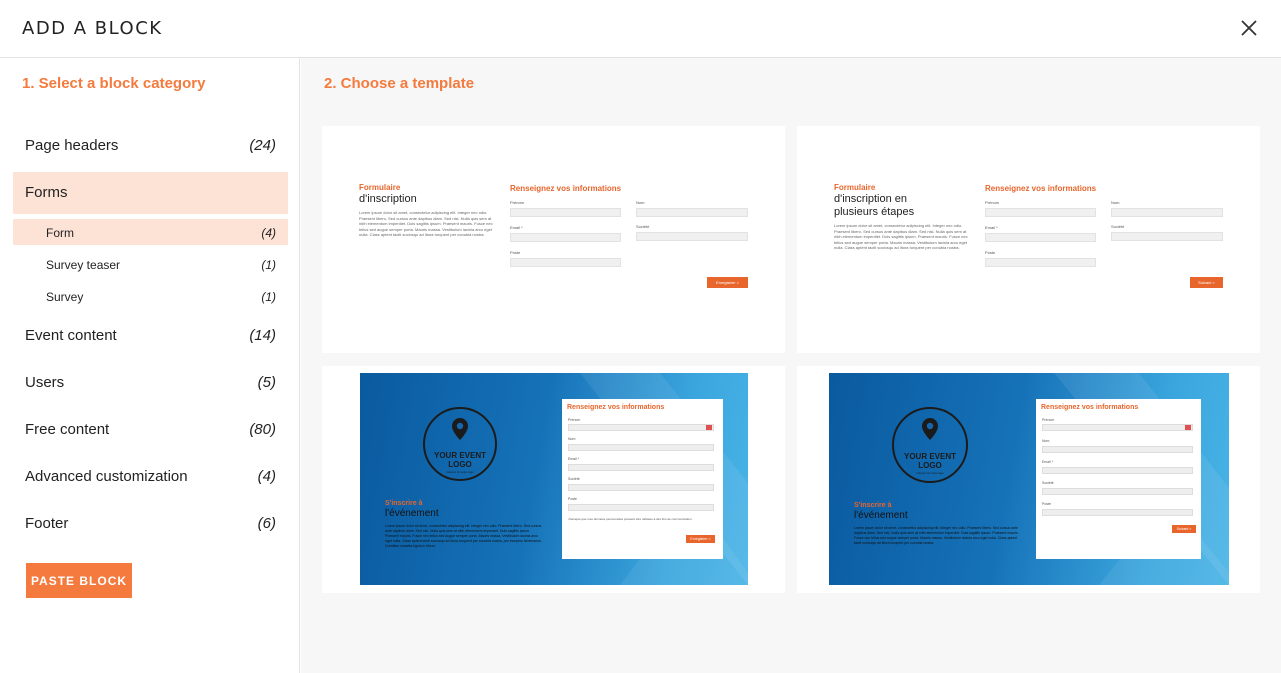 The width and height of the screenshot is (1281, 673). Describe the element at coordinates (150, 383) in the screenshot. I see `category-users: Users (5)` at that location.